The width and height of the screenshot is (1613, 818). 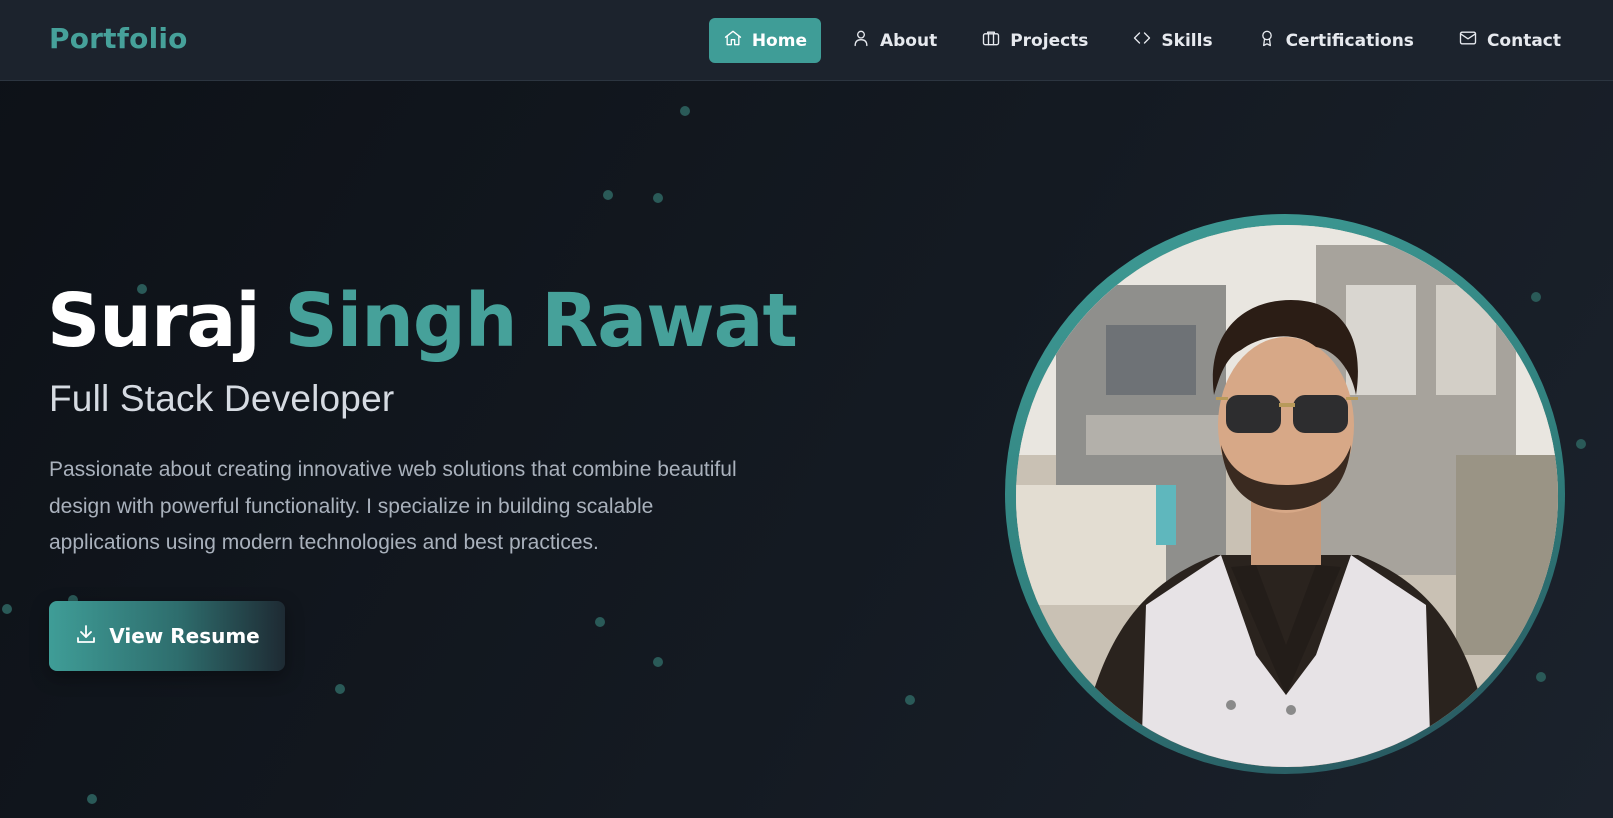 I want to click on brand-logo: Portfolio, so click(x=118, y=38).